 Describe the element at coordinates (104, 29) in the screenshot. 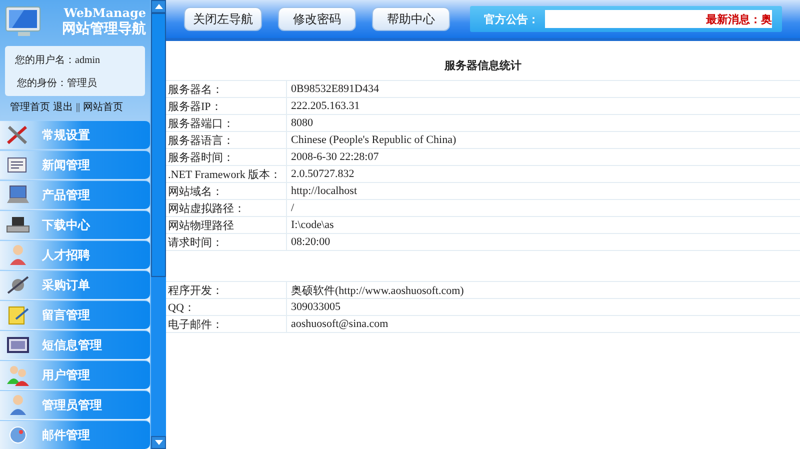

I see `sidebar-title: 网站管理导航` at that location.